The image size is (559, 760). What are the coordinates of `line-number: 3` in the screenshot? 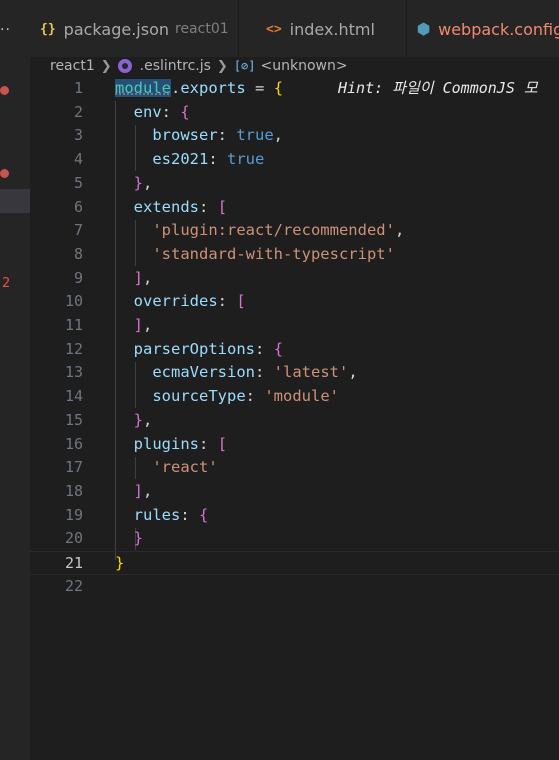 It's located at (78, 135).